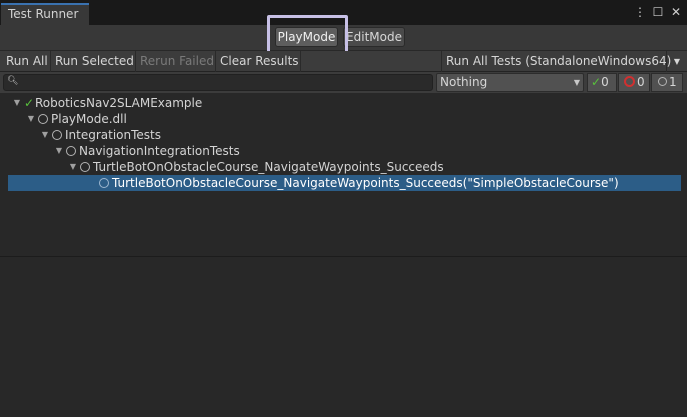 Image resolution: width=687 pixels, height=417 pixels. Describe the element at coordinates (26, 61) in the screenshot. I see `run-all-button: Run All` at that location.